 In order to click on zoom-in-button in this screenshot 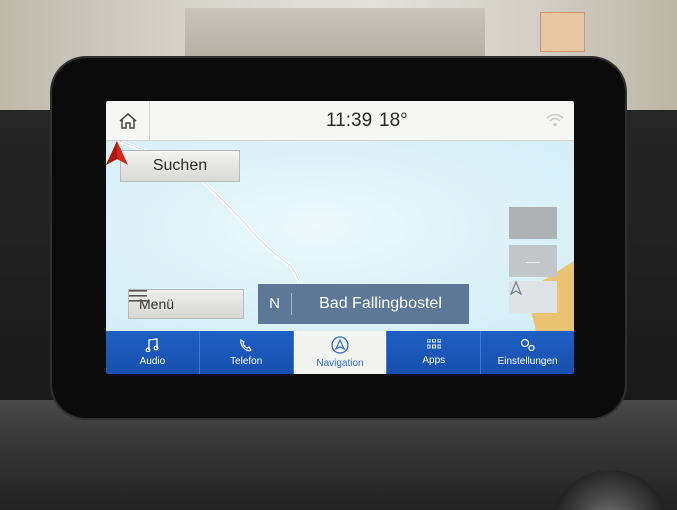, I will do `click(533, 223)`.